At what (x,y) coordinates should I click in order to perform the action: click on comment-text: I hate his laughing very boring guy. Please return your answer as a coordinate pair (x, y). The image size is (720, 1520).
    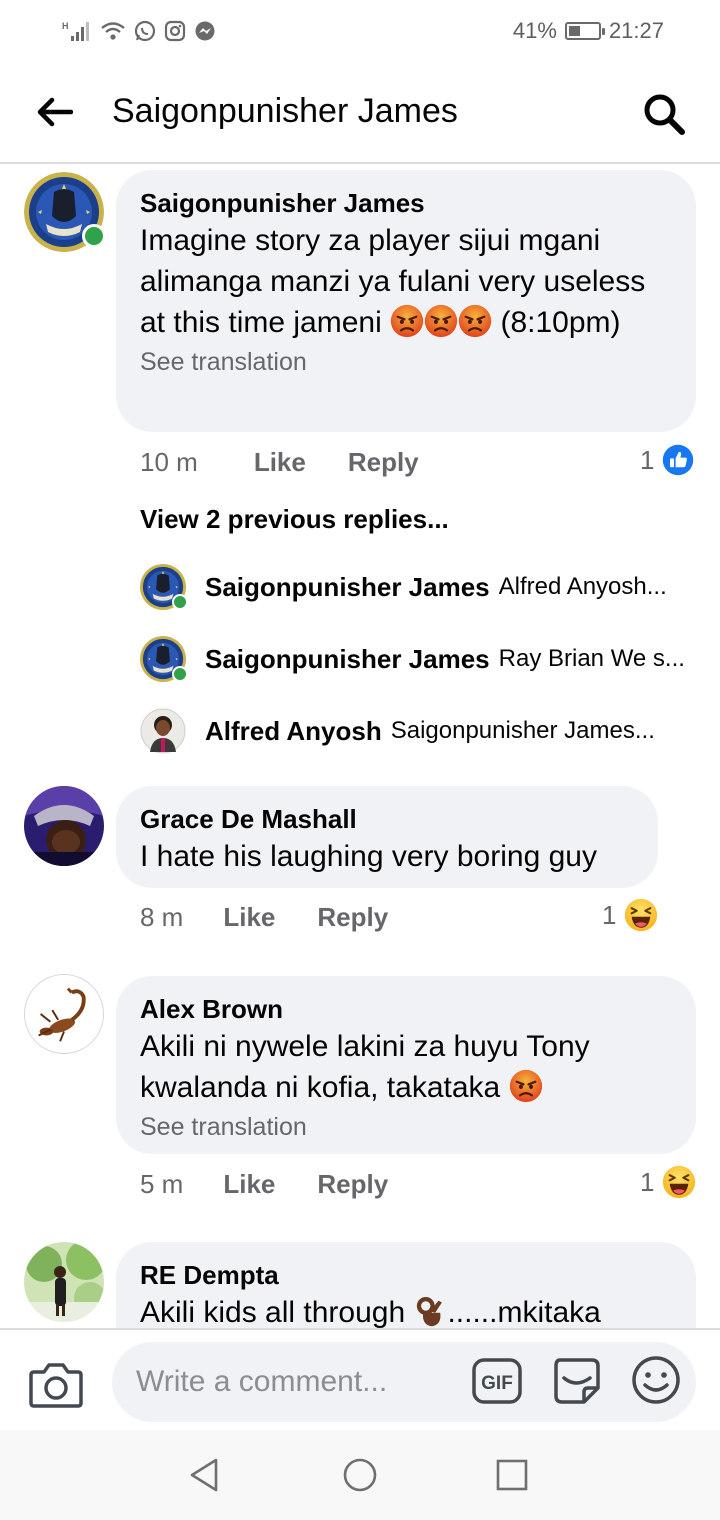
    Looking at the image, I should click on (368, 856).